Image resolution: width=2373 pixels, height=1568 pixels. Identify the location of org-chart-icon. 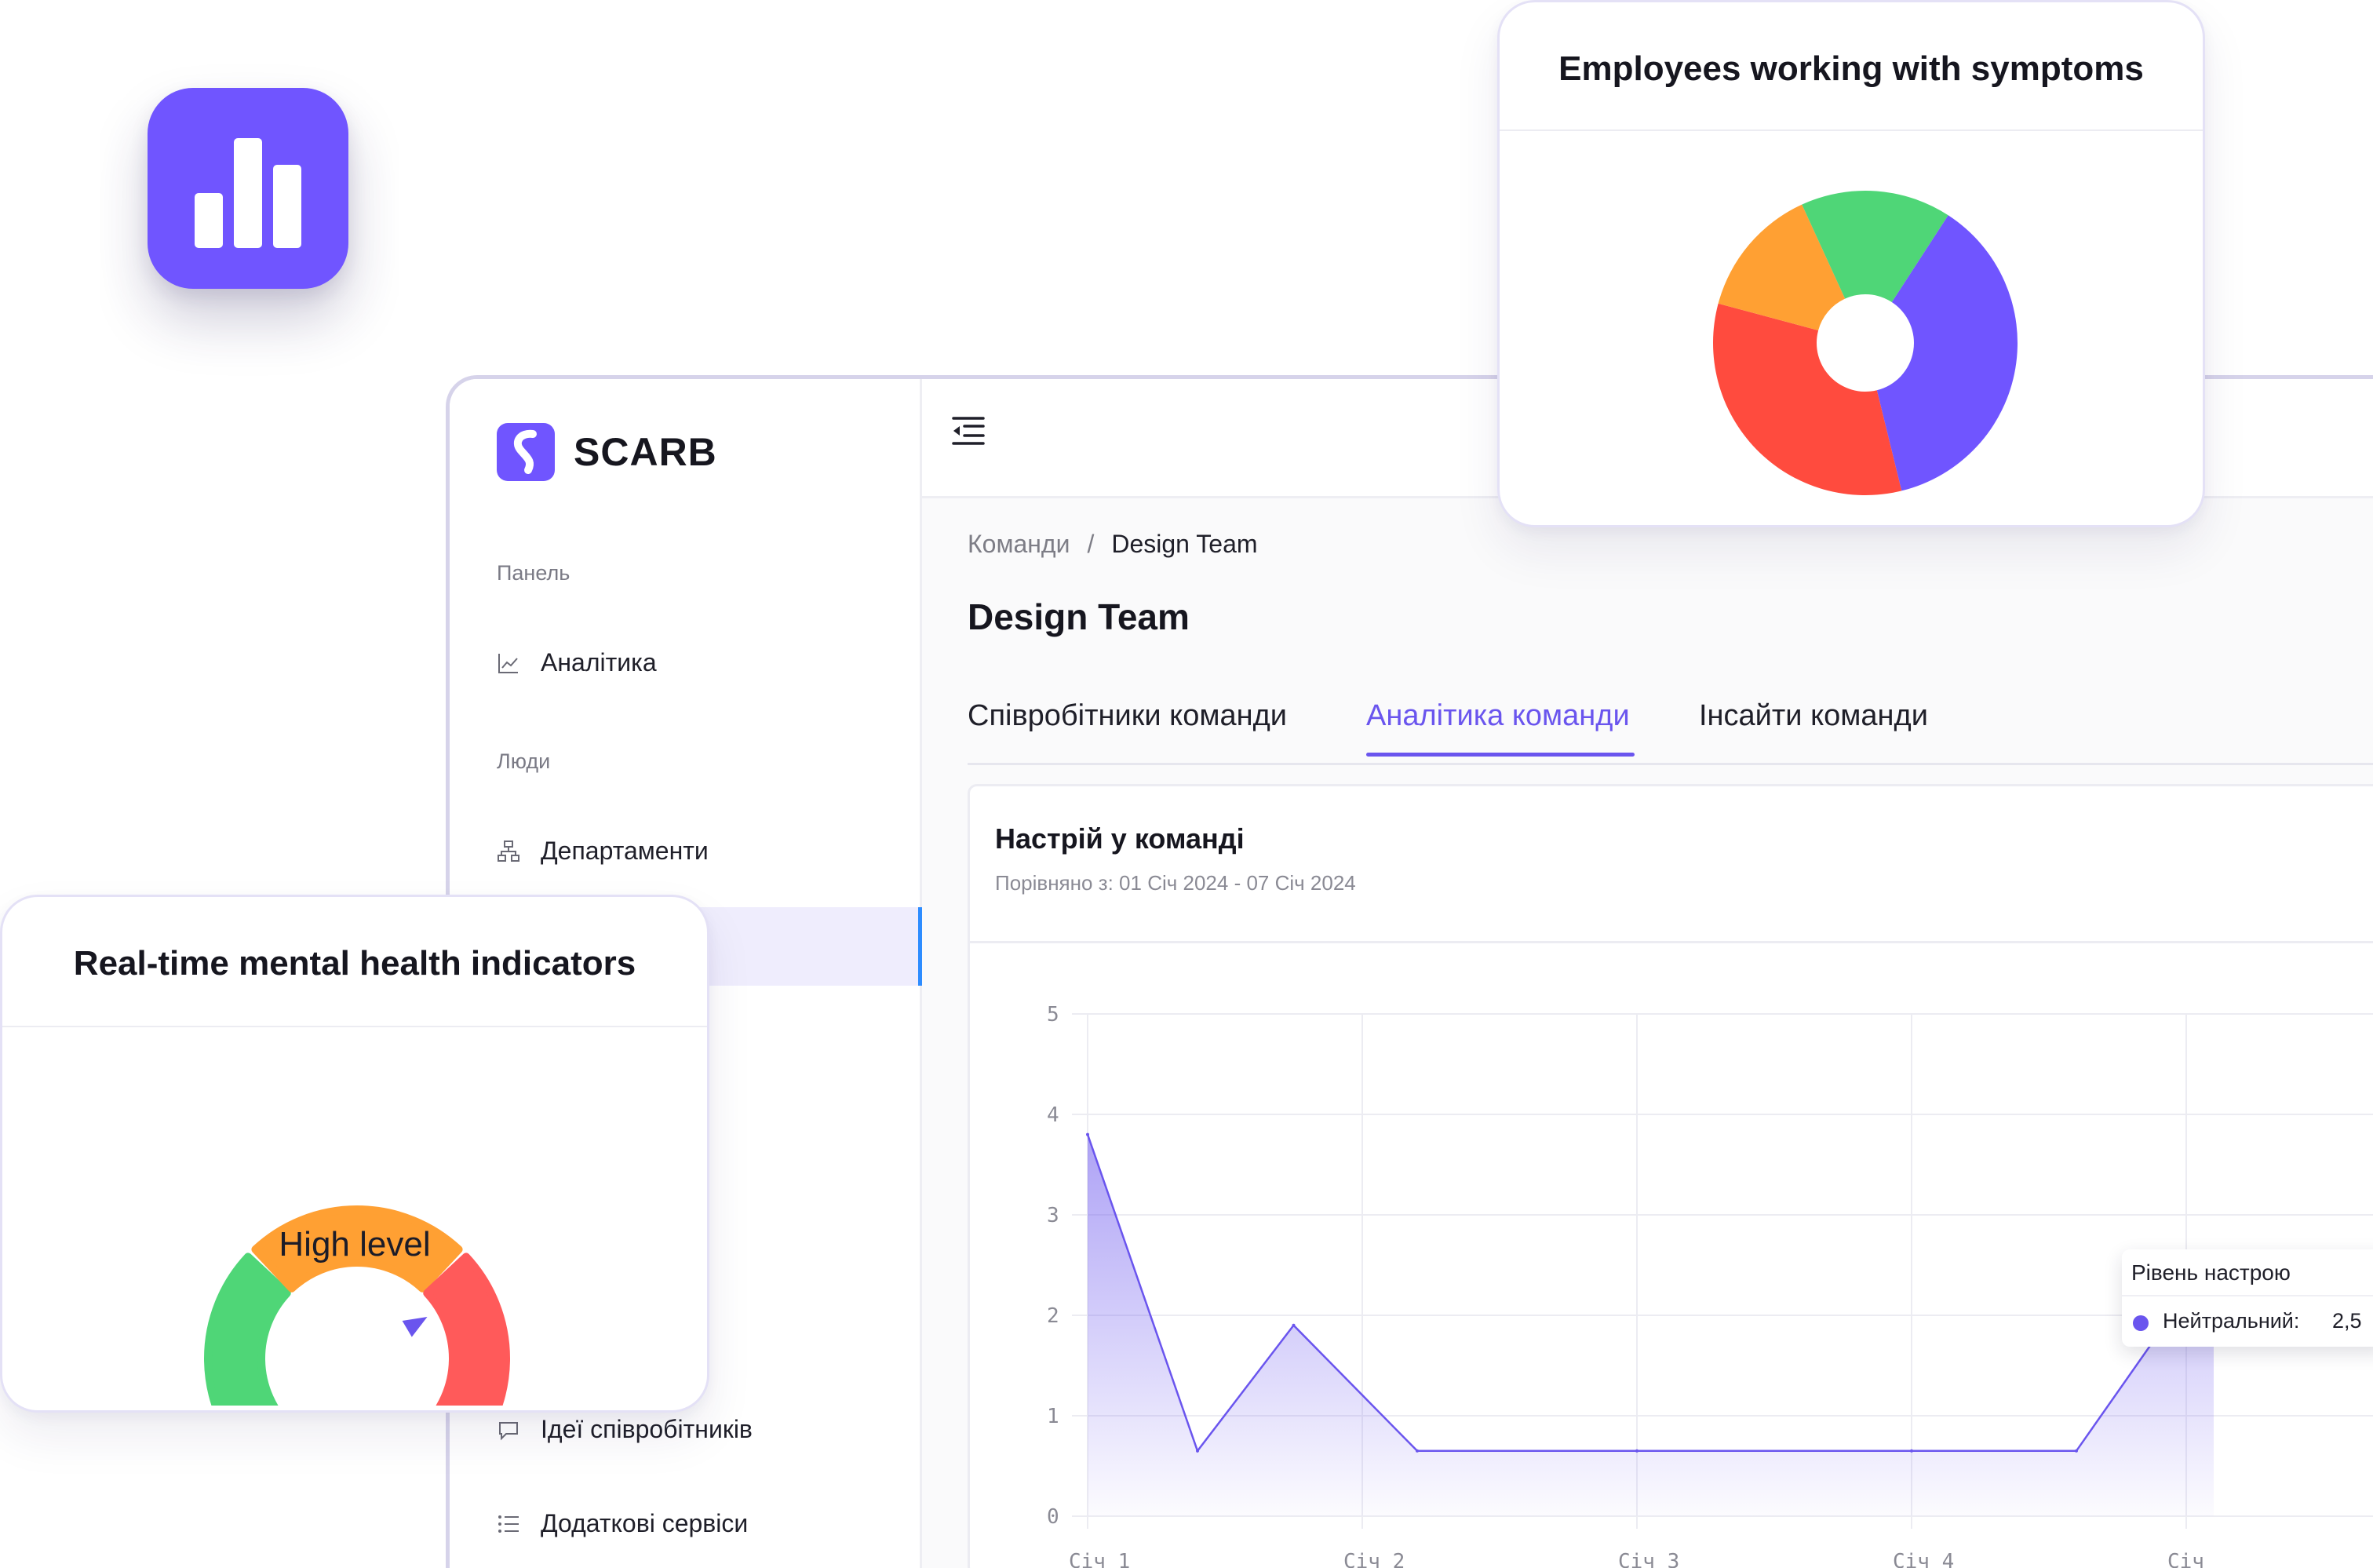
(508, 851).